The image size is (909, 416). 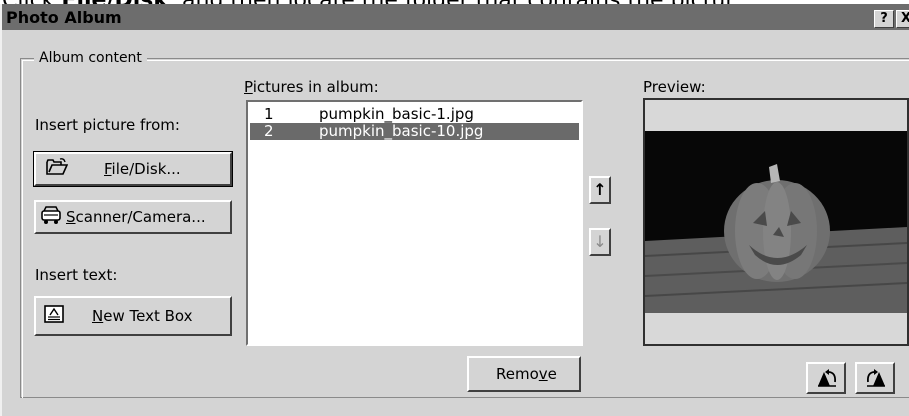 I want to click on list-item-selected: 2 pumpkin_basic-10.jpg, so click(x=414, y=131).